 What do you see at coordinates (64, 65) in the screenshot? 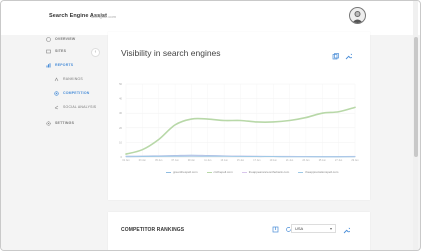
I see `sidebar-item-label: REPORTS` at bounding box center [64, 65].